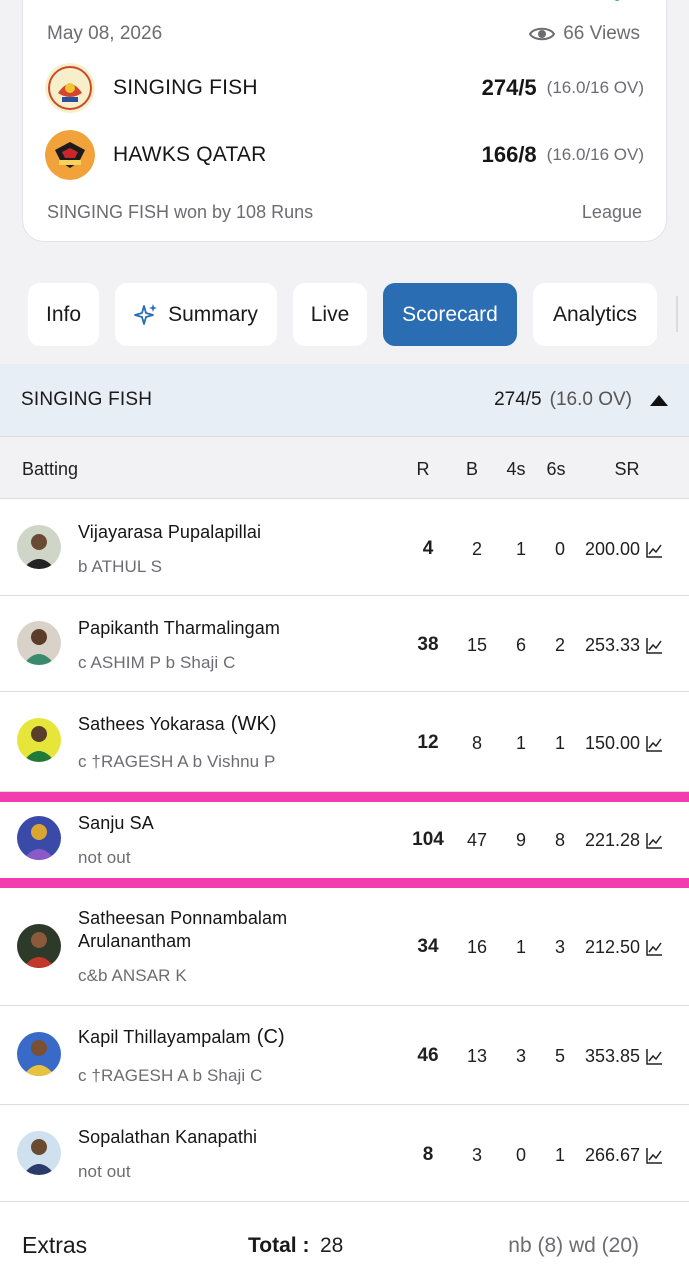 The height and width of the screenshot is (1280, 689). I want to click on sr-value: 200.00, so click(613, 549).